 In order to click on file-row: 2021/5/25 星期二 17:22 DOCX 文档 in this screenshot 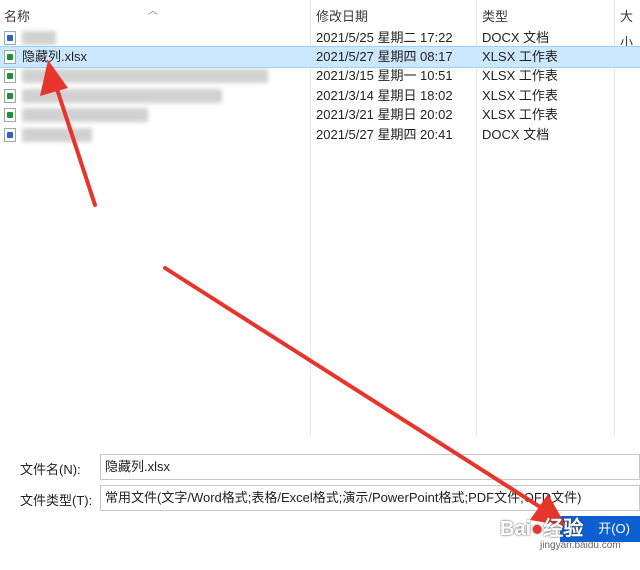, I will do `click(320, 38)`.